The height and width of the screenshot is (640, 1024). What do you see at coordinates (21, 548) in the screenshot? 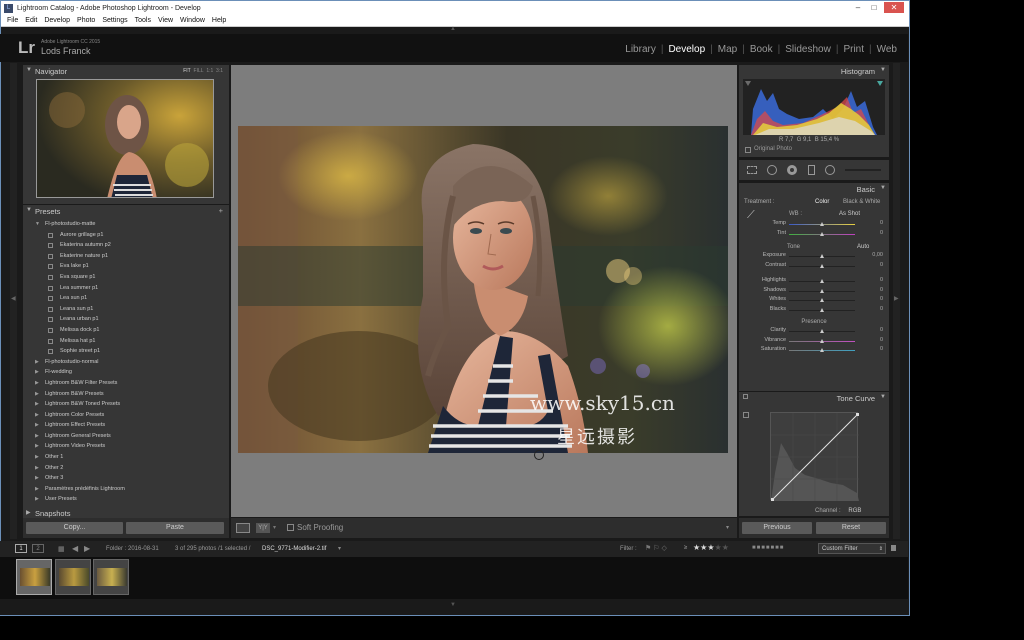
I see `window-1-button: 1` at bounding box center [21, 548].